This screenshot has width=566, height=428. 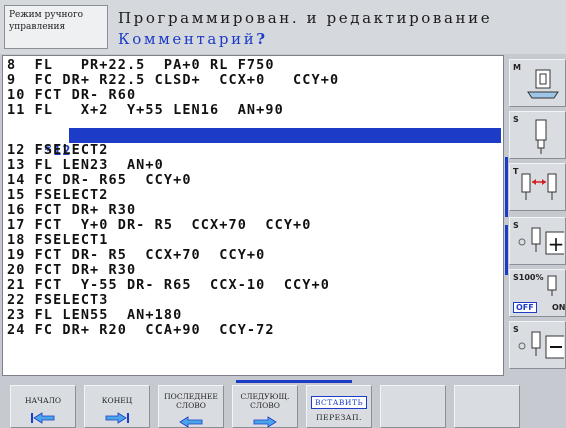 I want to click on override-on-state: ON, so click(x=559, y=307).